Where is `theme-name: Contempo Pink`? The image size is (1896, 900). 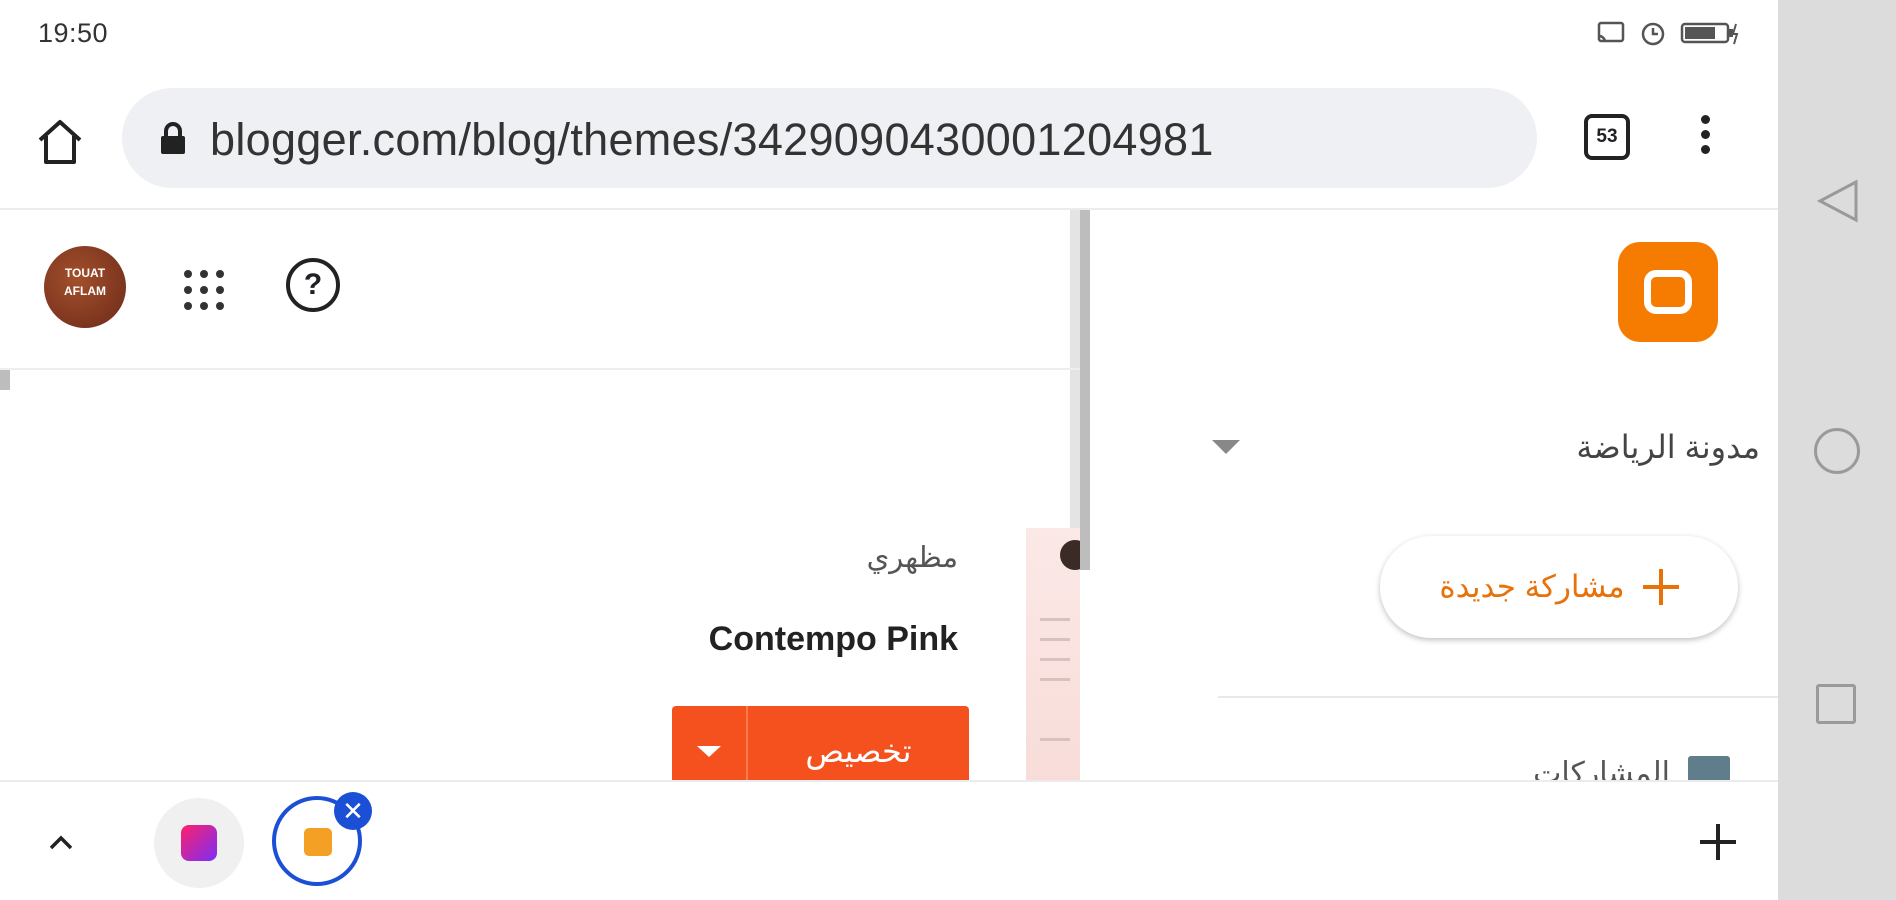
theme-name: Contempo Pink is located at coordinates (833, 639).